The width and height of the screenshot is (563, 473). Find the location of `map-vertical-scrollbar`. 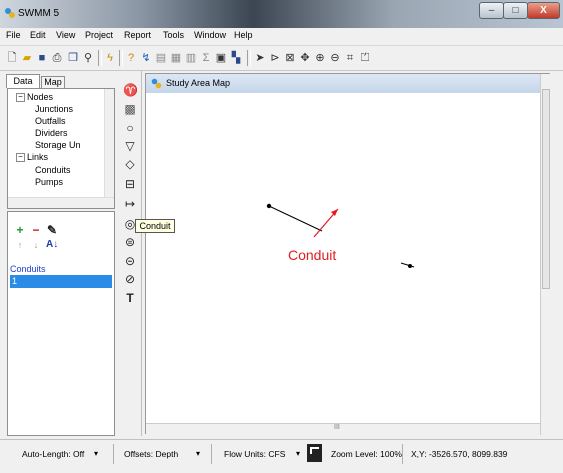

map-vertical-scrollbar is located at coordinates (546, 254).